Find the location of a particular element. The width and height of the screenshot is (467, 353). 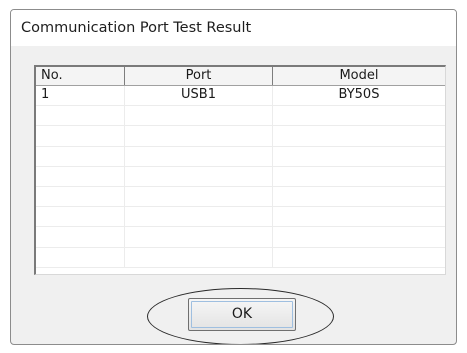

list-header: No. Port Model is located at coordinates (240, 76).